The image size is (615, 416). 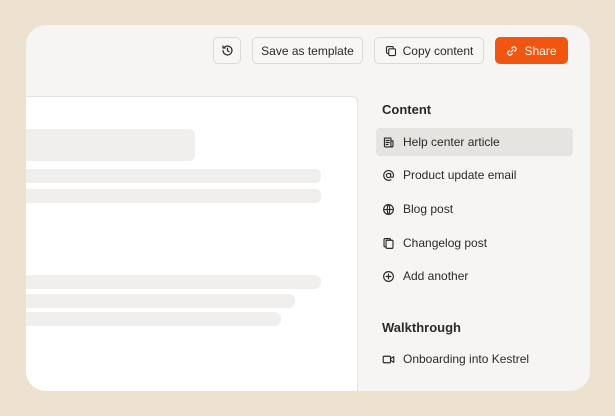 I want to click on copy-pages-icon, so click(x=388, y=243).